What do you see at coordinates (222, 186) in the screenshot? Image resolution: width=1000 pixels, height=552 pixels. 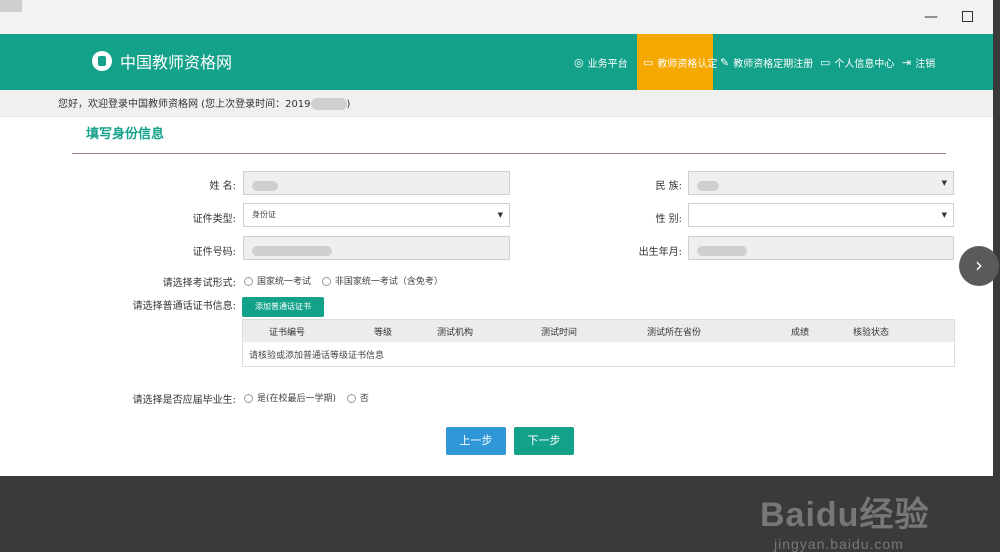 I see `name-label: 姓 名:` at bounding box center [222, 186].